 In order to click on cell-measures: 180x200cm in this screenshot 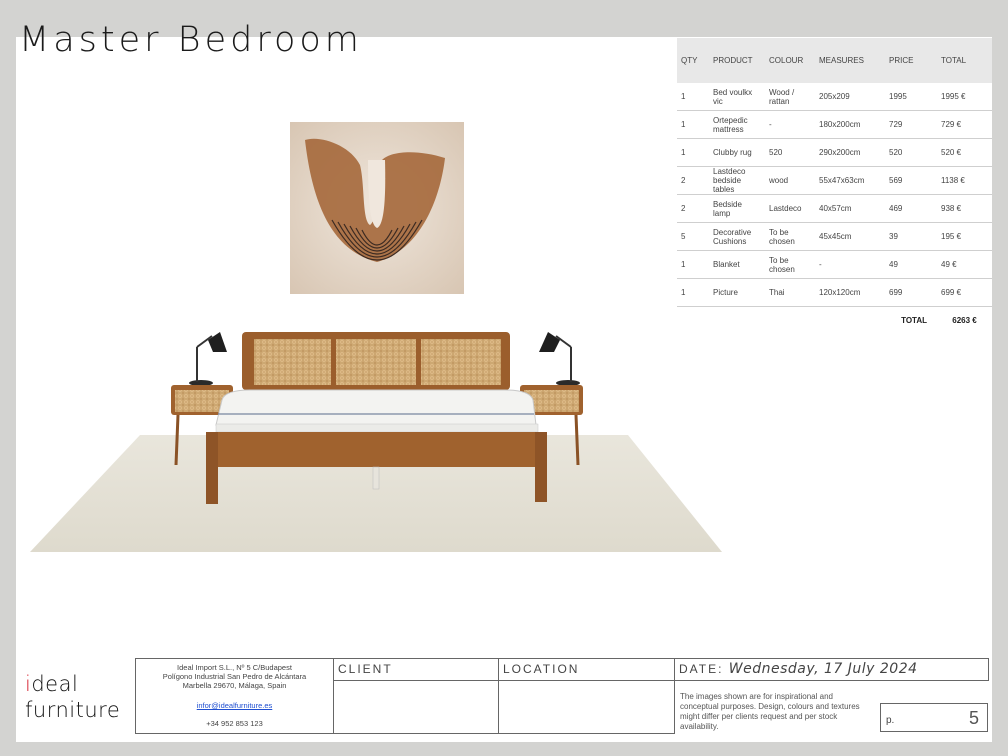, I will do `click(850, 124)`.